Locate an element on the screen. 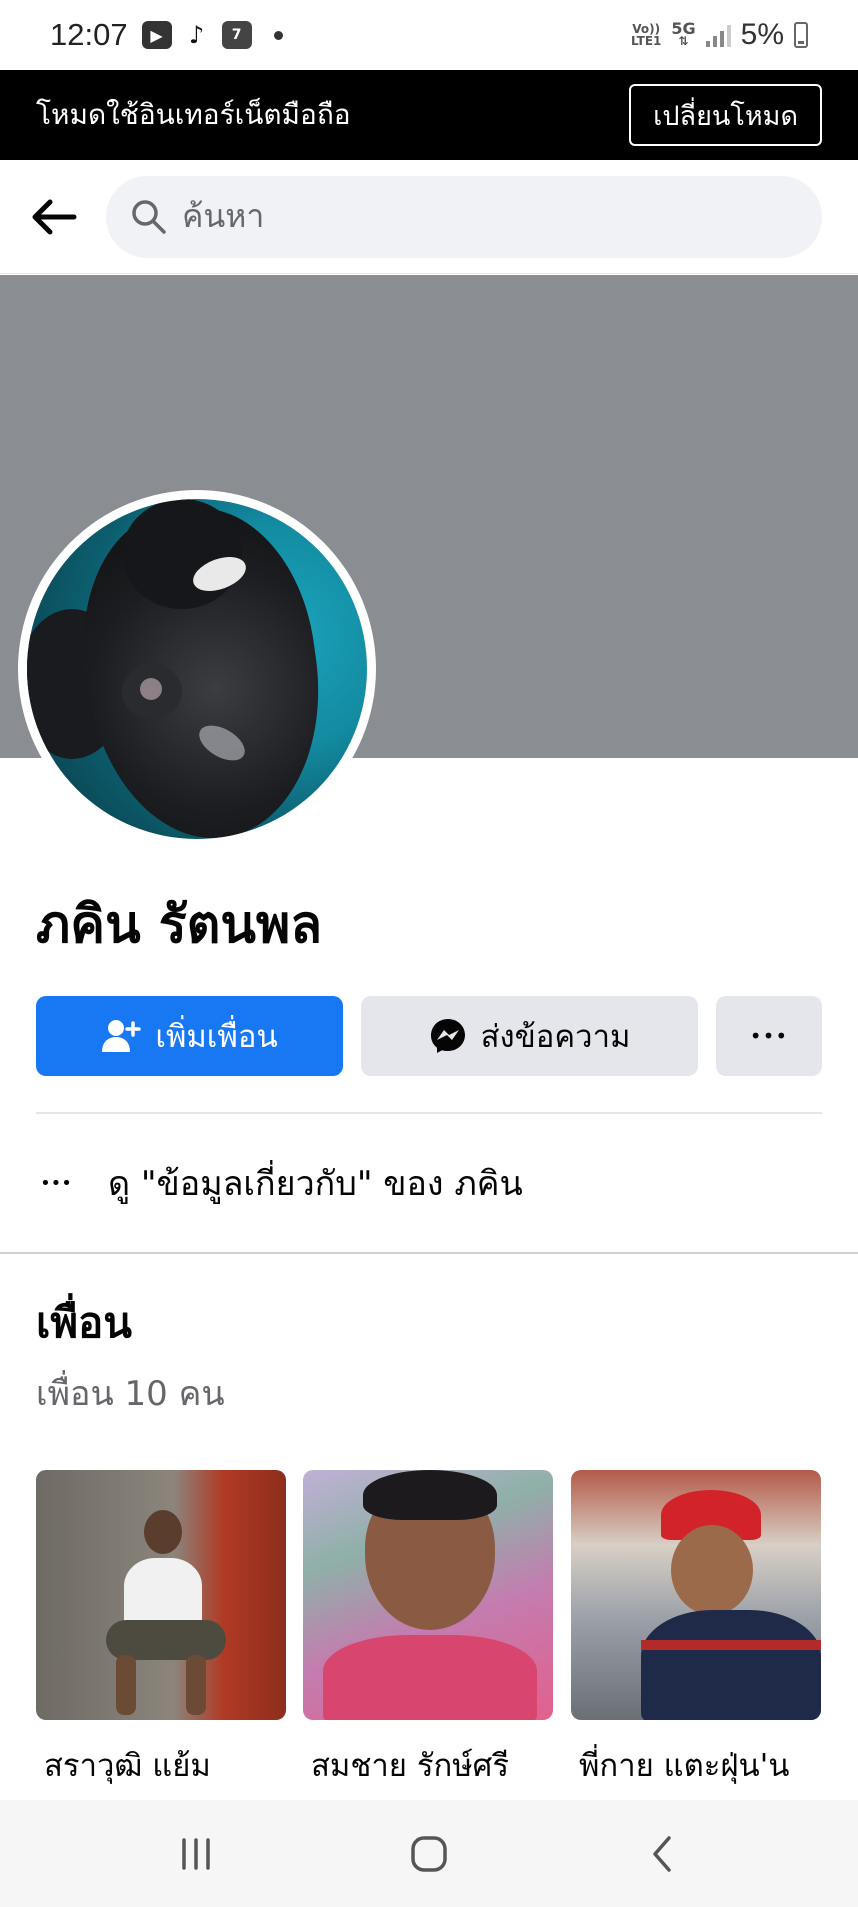  recents-button is located at coordinates (196, 1854).